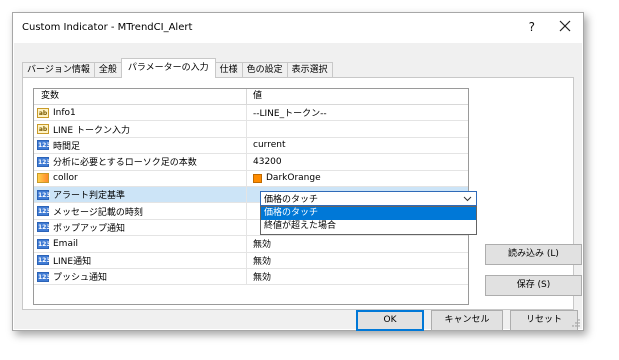 The image size is (619, 360). Describe the element at coordinates (357, 161) in the screenshot. I see `param-value: 43200` at that location.